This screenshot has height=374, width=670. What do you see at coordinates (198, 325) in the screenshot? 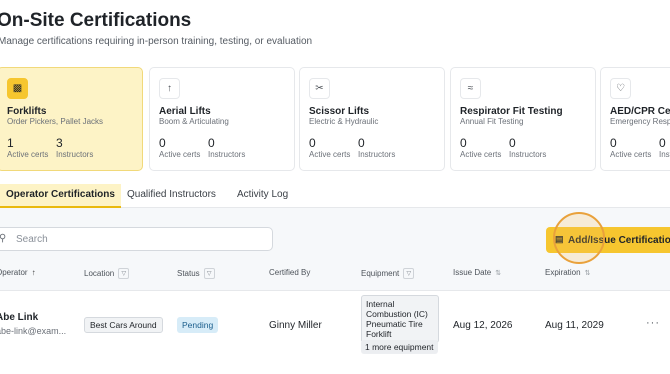
I see `status-badge: Pending` at bounding box center [198, 325].